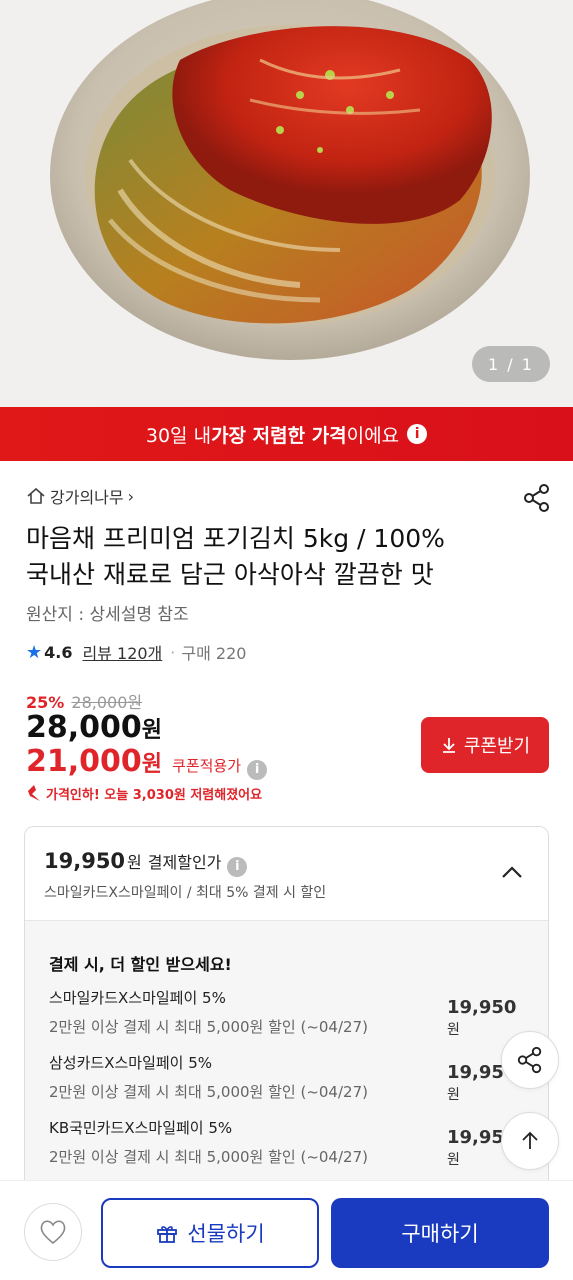 This screenshot has height=1280, width=573. I want to click on home-icon, so click(36, 495).